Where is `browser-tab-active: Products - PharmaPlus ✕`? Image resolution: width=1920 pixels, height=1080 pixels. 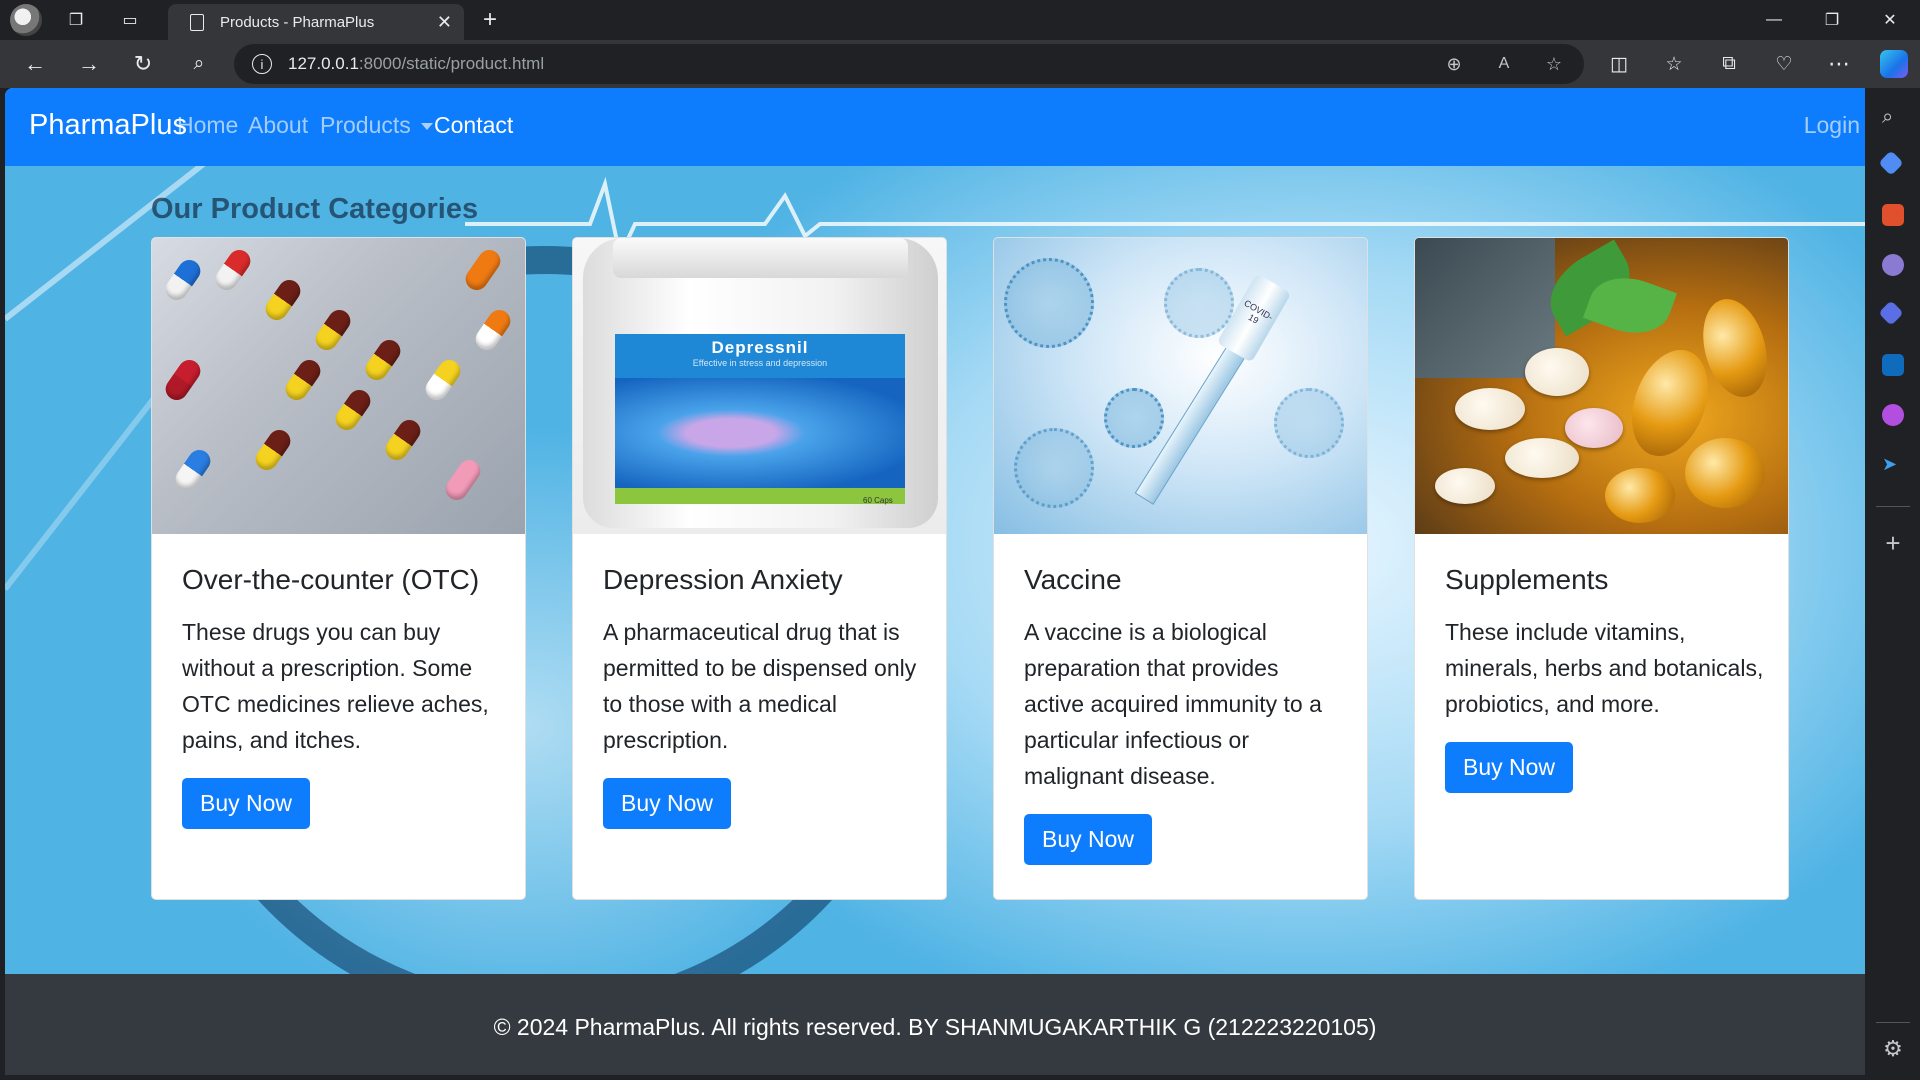 browser-tab-active: Products - PharmaPlus ✕ is located at coordinates (316, 22).